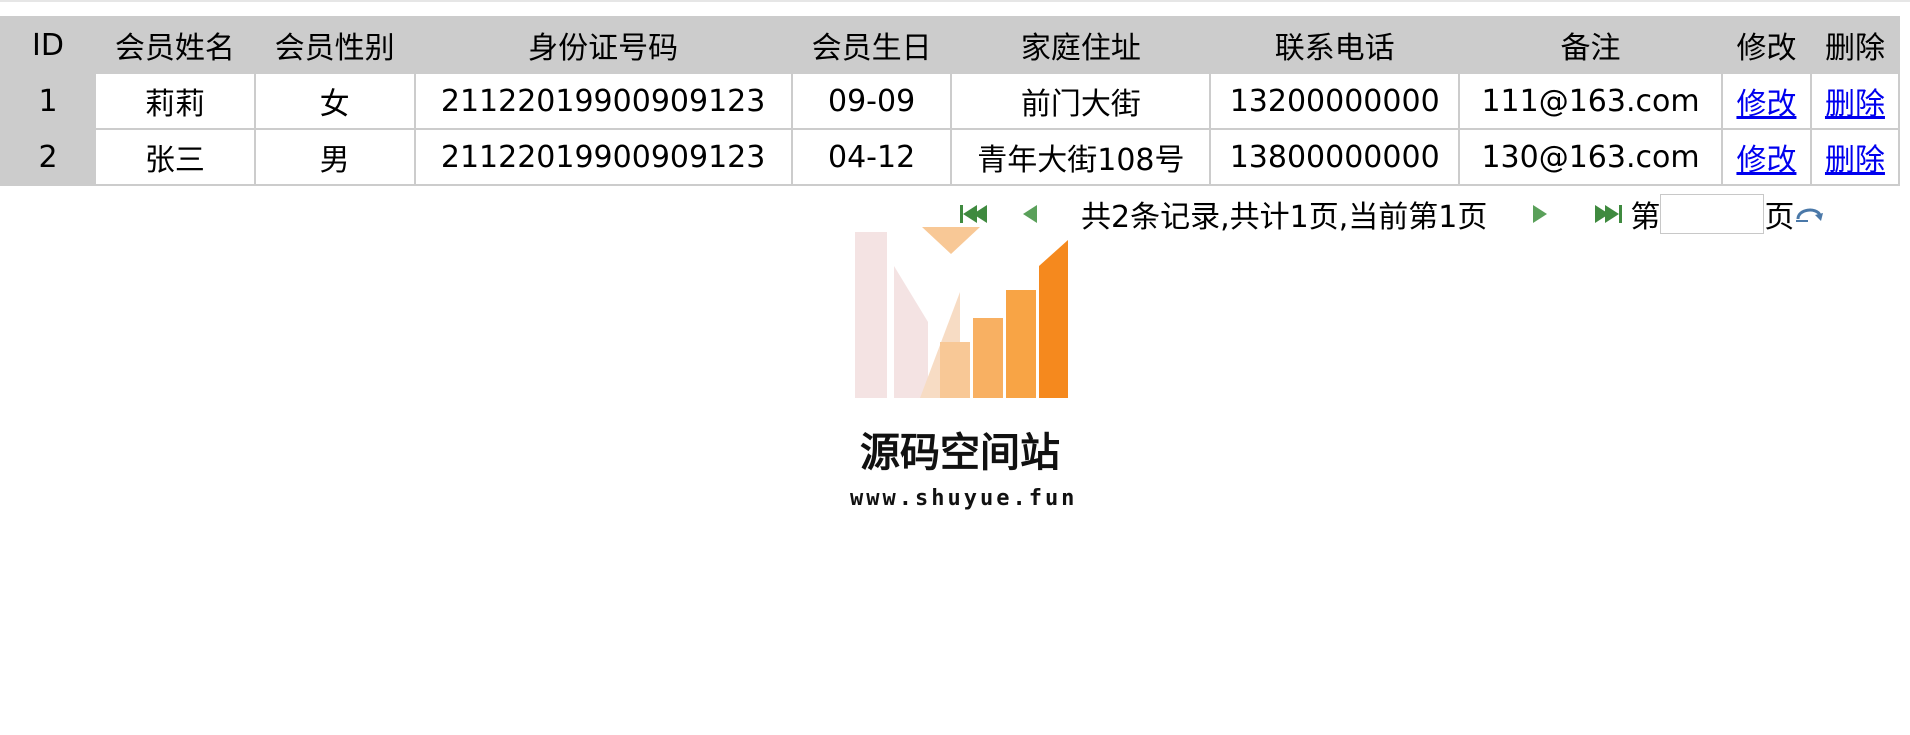 The width and height of the screenshot is (1910, 735). Describe the element at coordinates (955, 1) in the screenshot. I see `top-rule` at that location.